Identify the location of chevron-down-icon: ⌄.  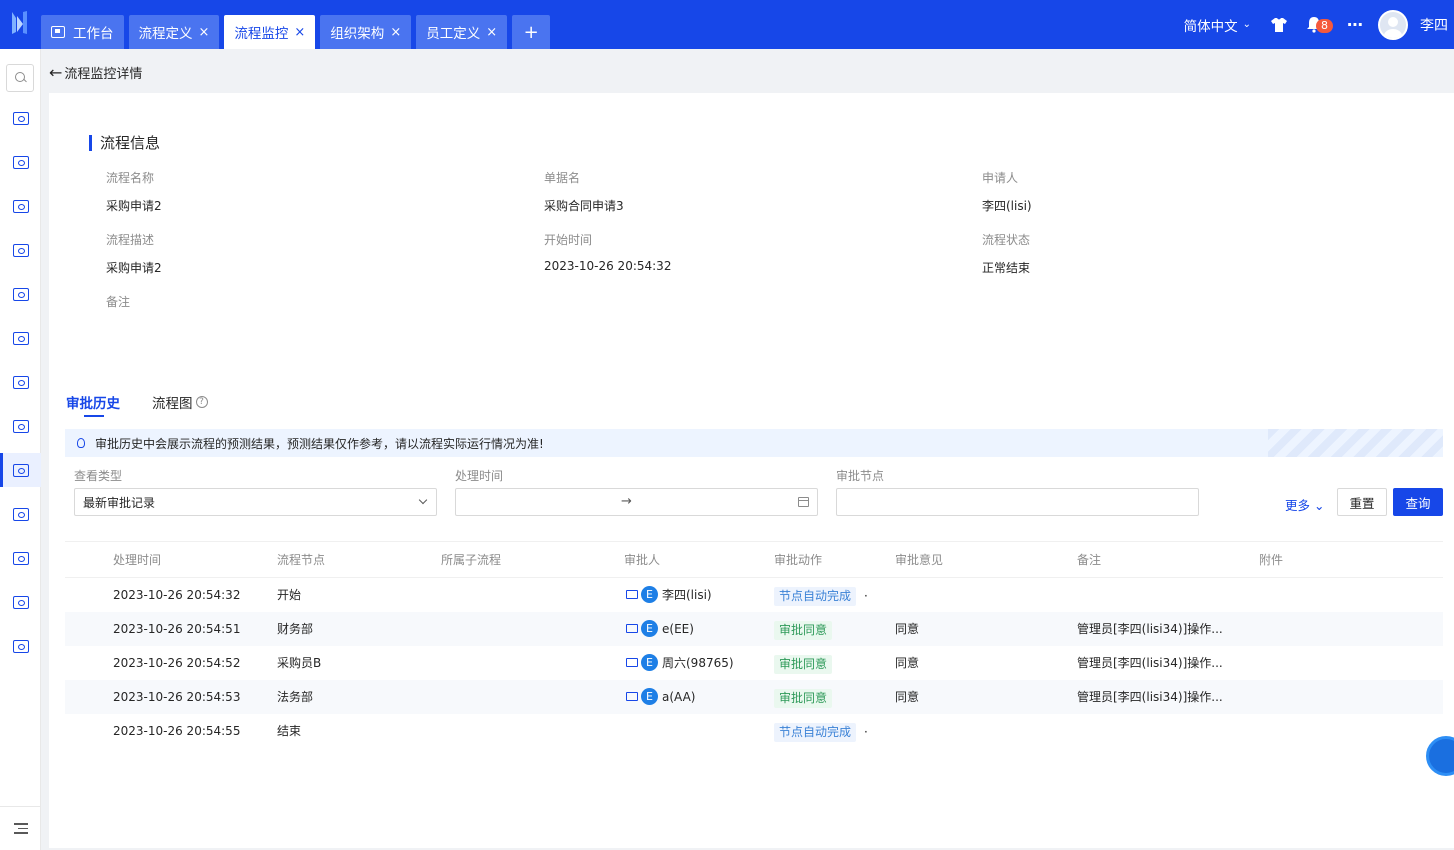
(1319, 505).